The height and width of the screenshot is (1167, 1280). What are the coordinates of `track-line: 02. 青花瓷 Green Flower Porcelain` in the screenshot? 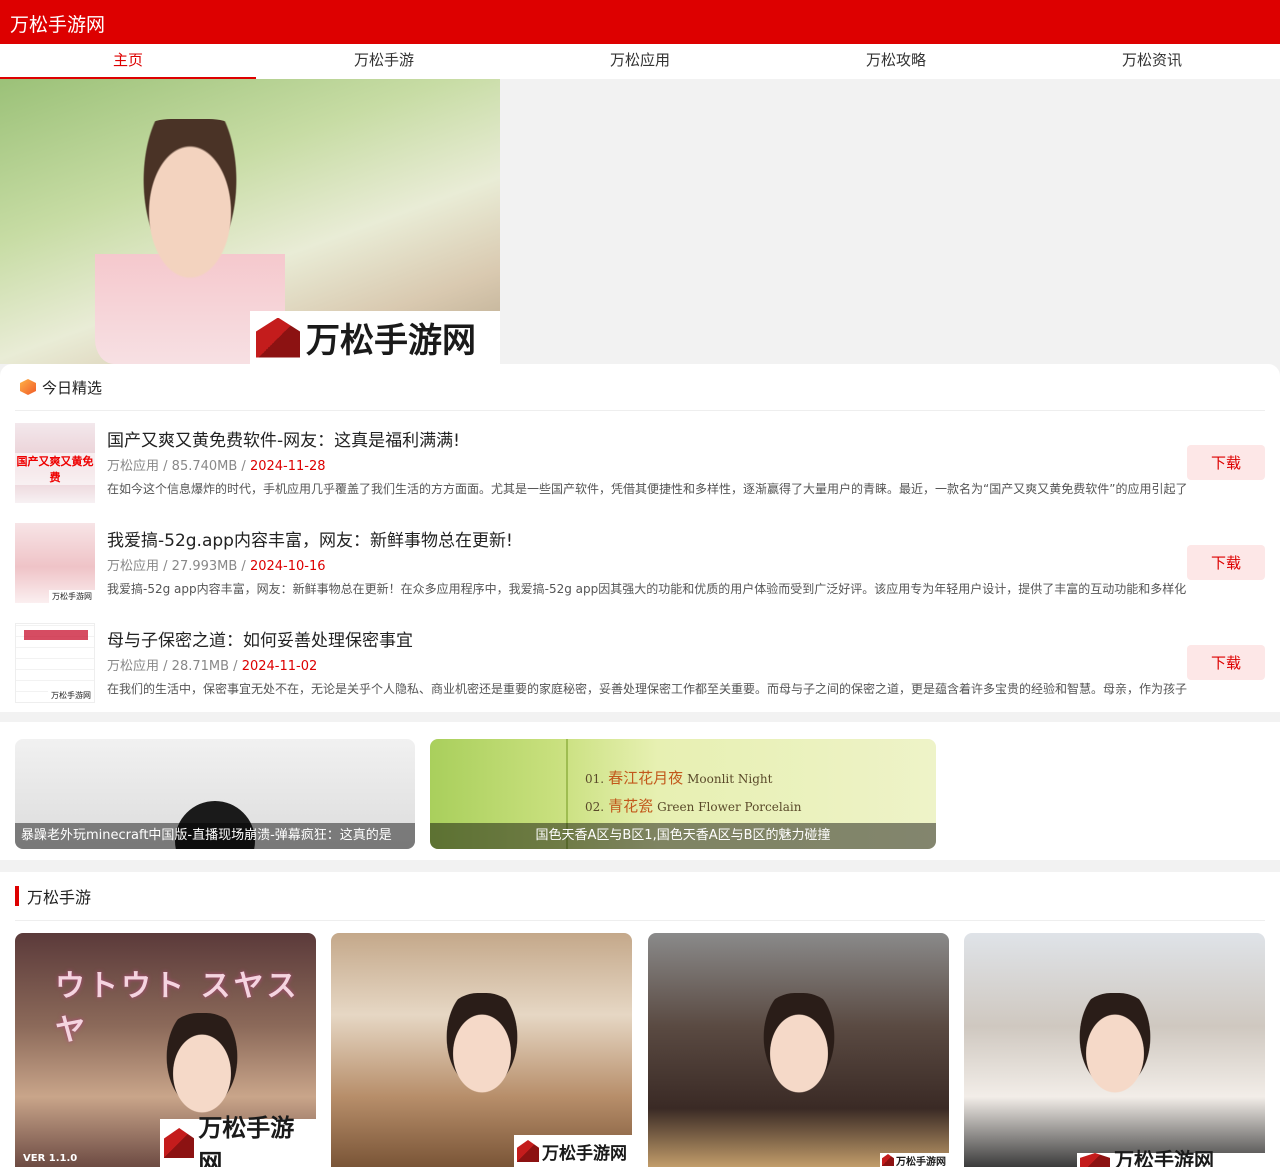 It's located at (693, 805).